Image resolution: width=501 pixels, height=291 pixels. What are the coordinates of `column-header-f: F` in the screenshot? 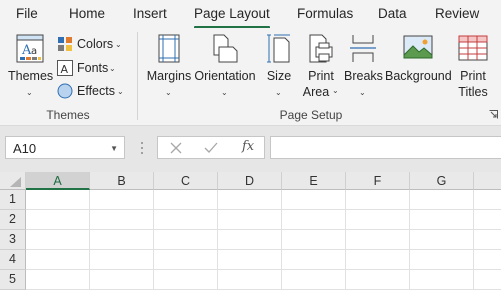 It's located at (378, 181).